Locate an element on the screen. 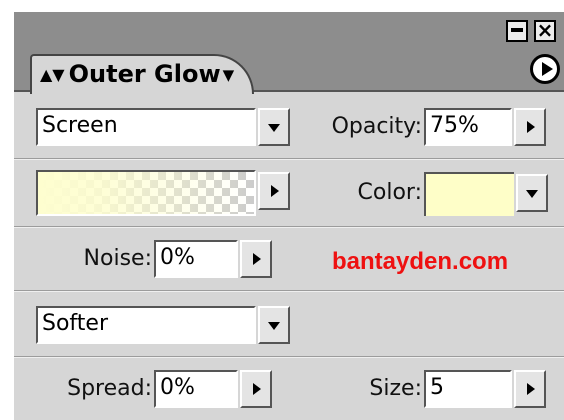 This screenshot has width=564, height=420. gradient-preview is located at coordinates (146, 193).